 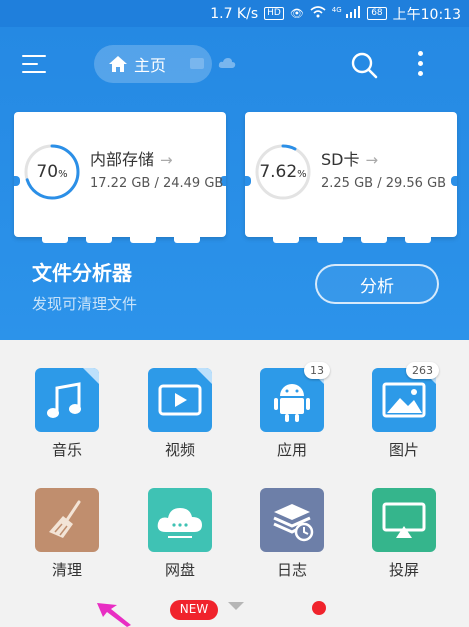 I want to click on category-cloud-drive: NEW 网盘, so click(x=180, y=540).